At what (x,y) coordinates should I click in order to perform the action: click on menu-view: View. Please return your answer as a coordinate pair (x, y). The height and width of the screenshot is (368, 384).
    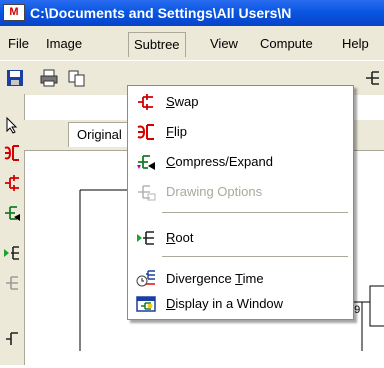
    Looking at the image, I should click on (224, 44).